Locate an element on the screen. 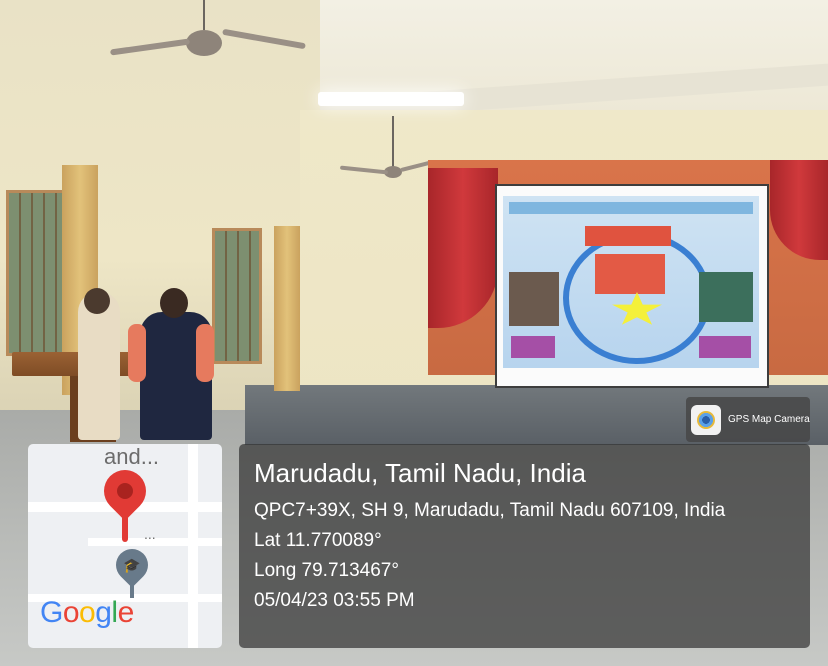  google-logo-letter: g is located at coordinates (103, 612).